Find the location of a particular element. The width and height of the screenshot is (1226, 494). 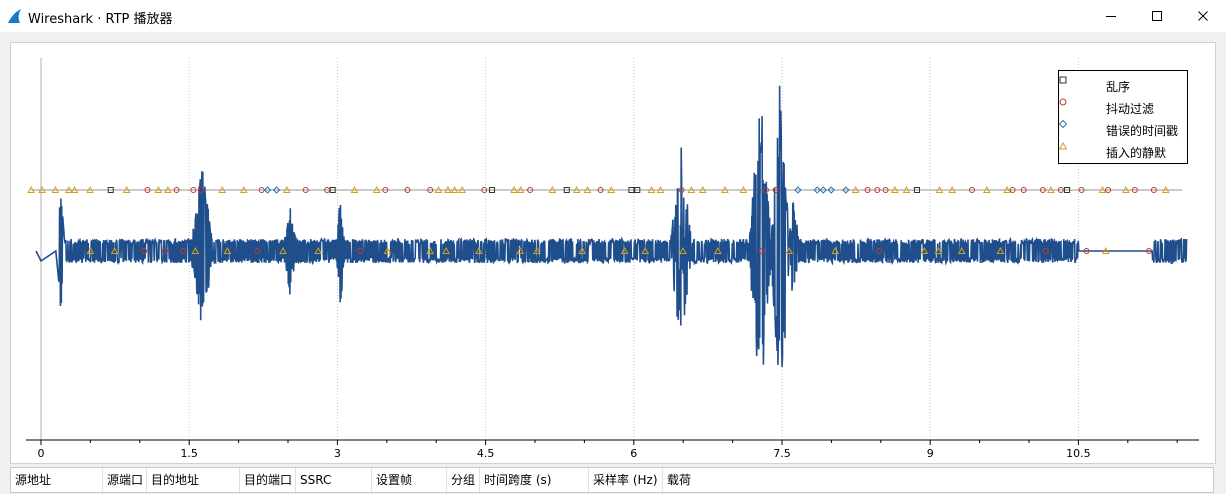

legend-item-inserted-silence: 插入的静默 is located at coordinates (1123, 152).